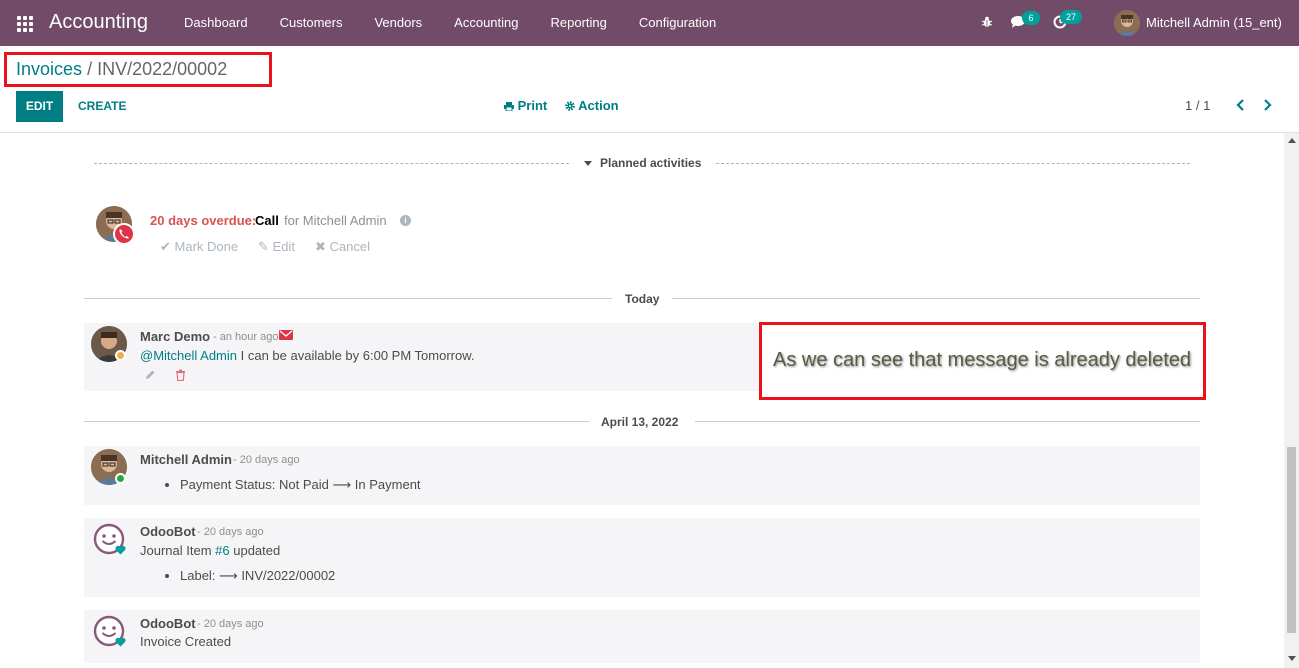 The image size is (1299, 668). I want to click on print-label: Print, so click(532, 105).